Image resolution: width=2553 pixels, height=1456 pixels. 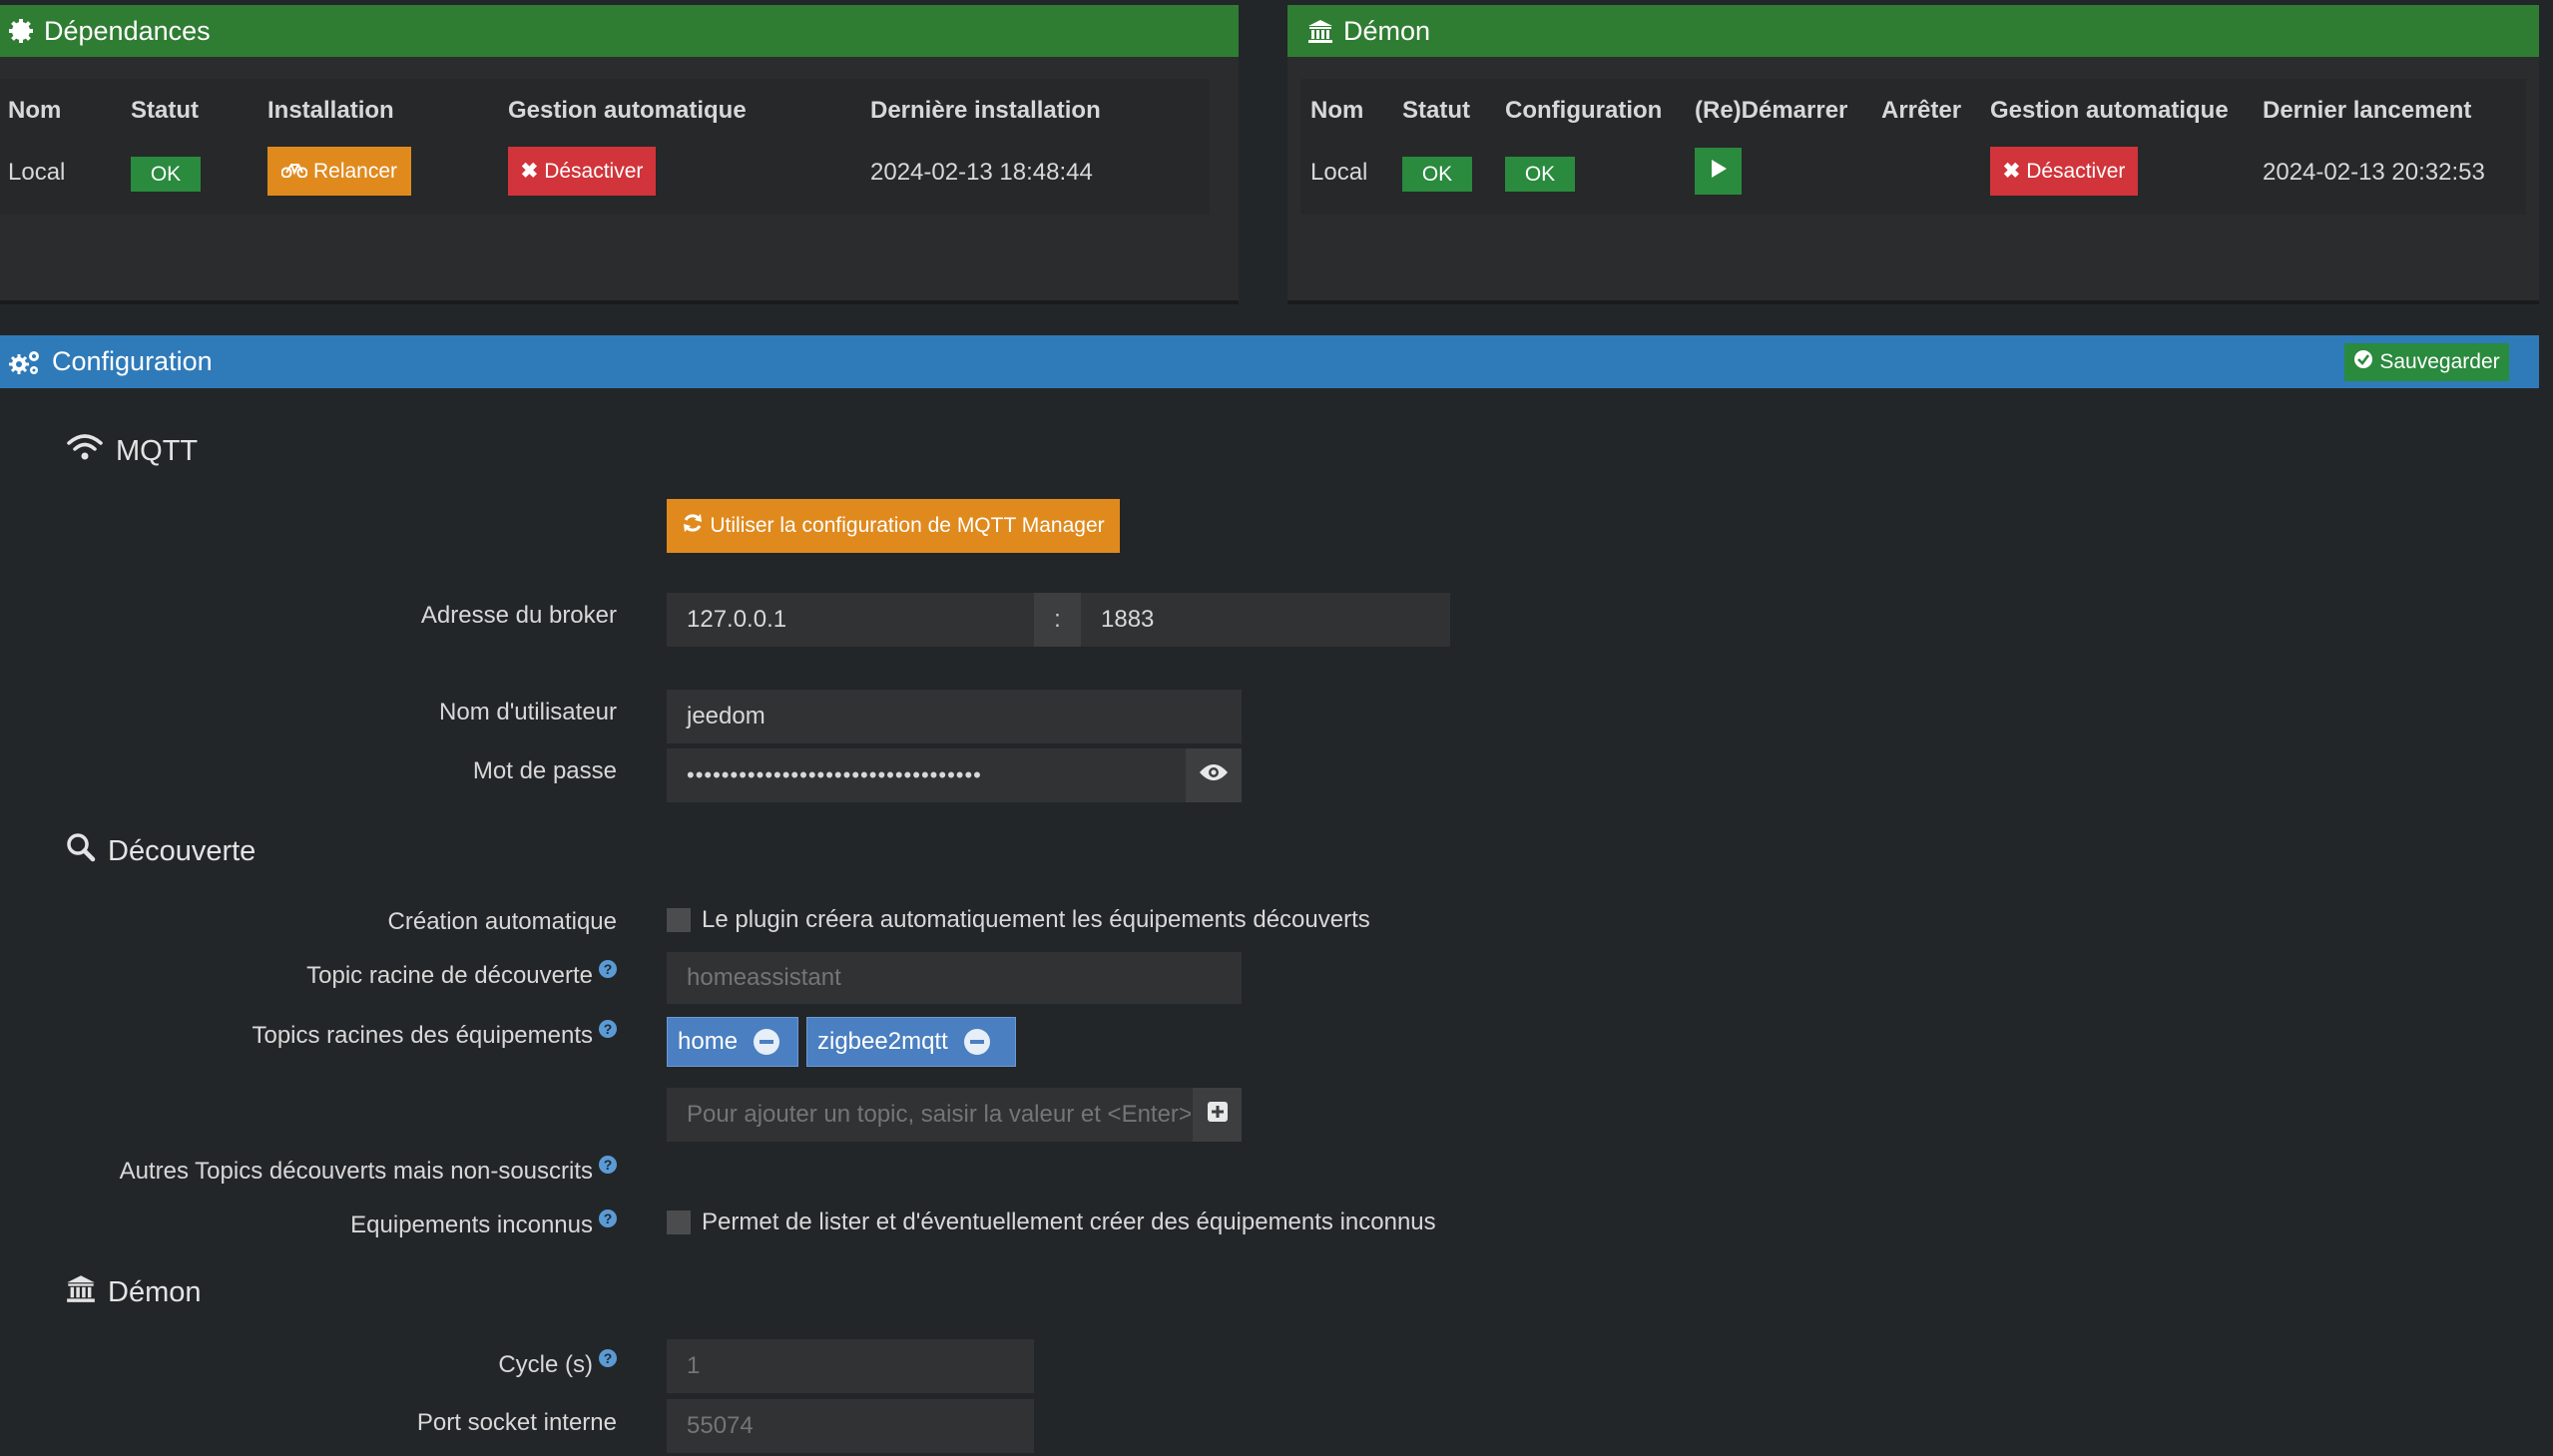 I want to click on dependencies-header: Dépendances, so click(x=619, y=31).